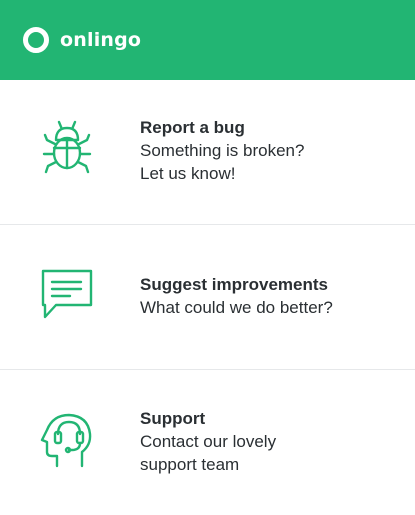 The height and width of the screenshot is (515, 415). I want to click on brand-logo: onlingo, so click(81, 40).